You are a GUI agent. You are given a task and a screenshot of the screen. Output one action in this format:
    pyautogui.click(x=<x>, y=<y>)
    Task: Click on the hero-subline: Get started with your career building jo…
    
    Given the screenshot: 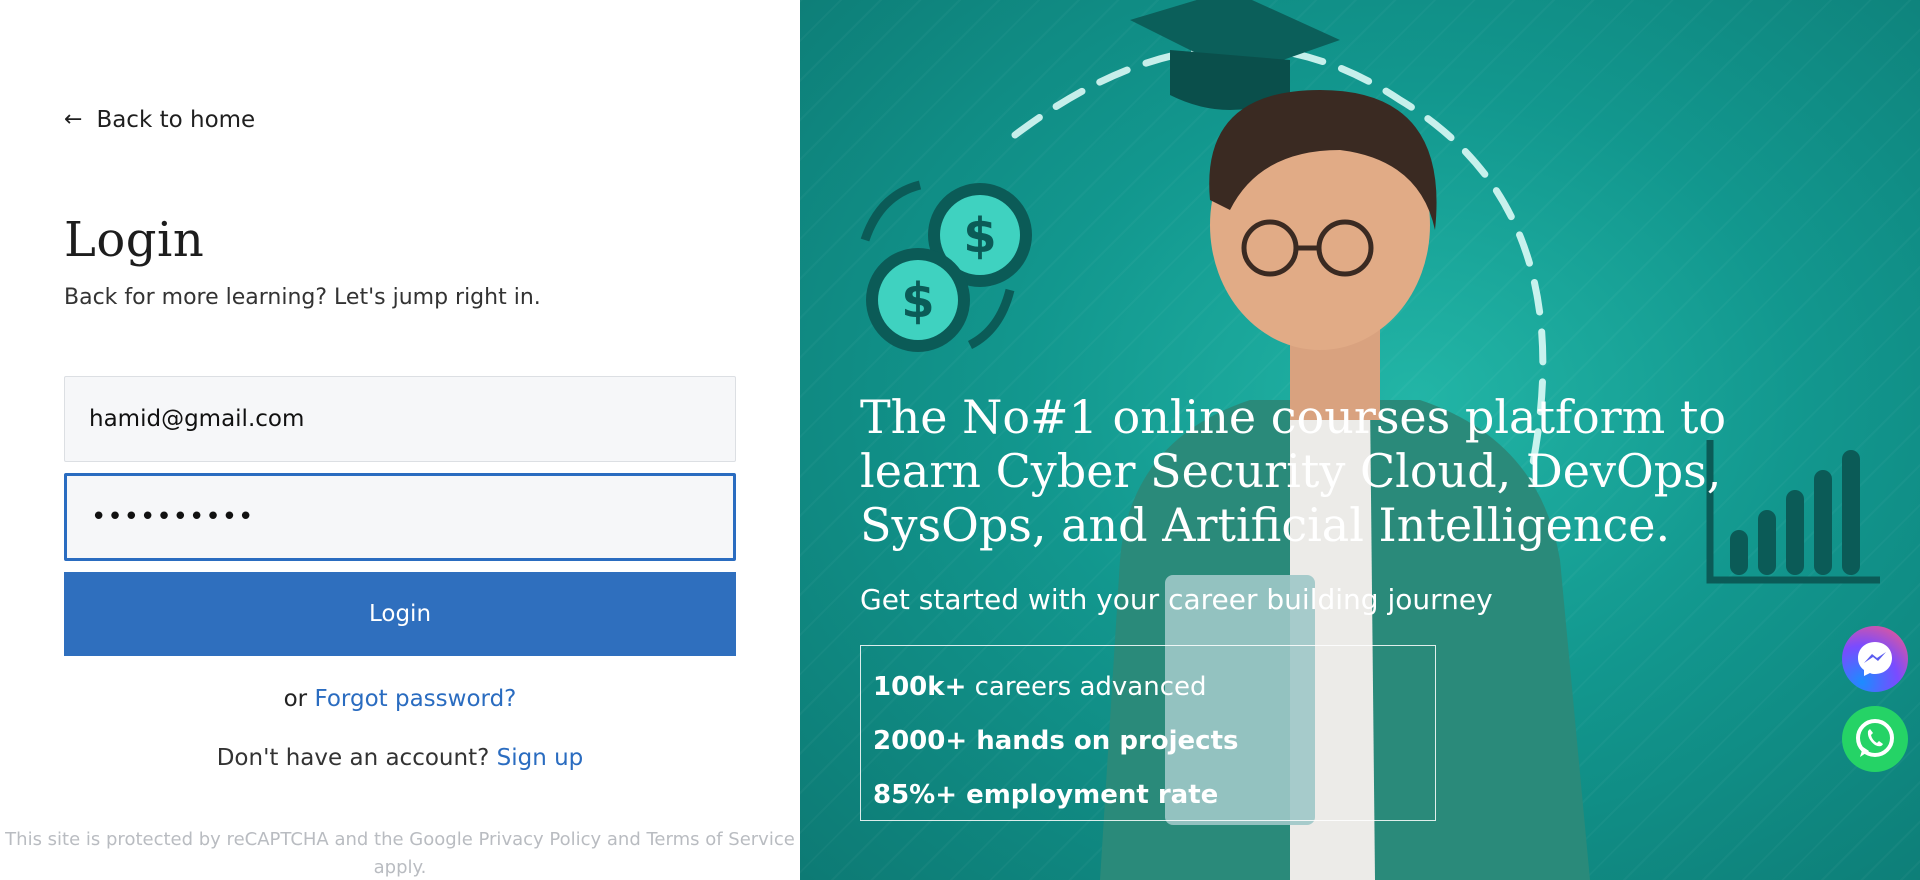 What is the action you would take?
    pyautogui.click(x=1176, y=599)
    